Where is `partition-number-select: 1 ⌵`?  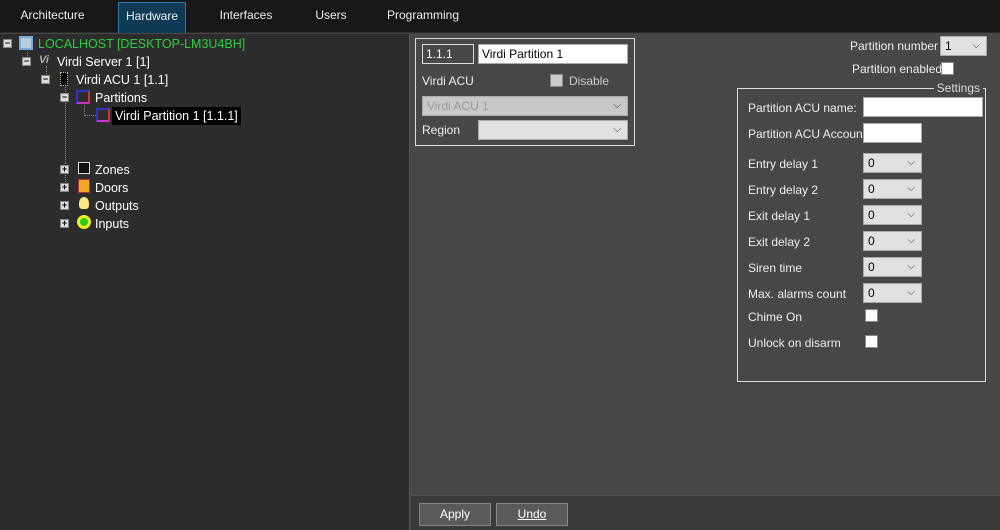
partition-number-select: 1 ⌵ is located at coordinates (963, 46).